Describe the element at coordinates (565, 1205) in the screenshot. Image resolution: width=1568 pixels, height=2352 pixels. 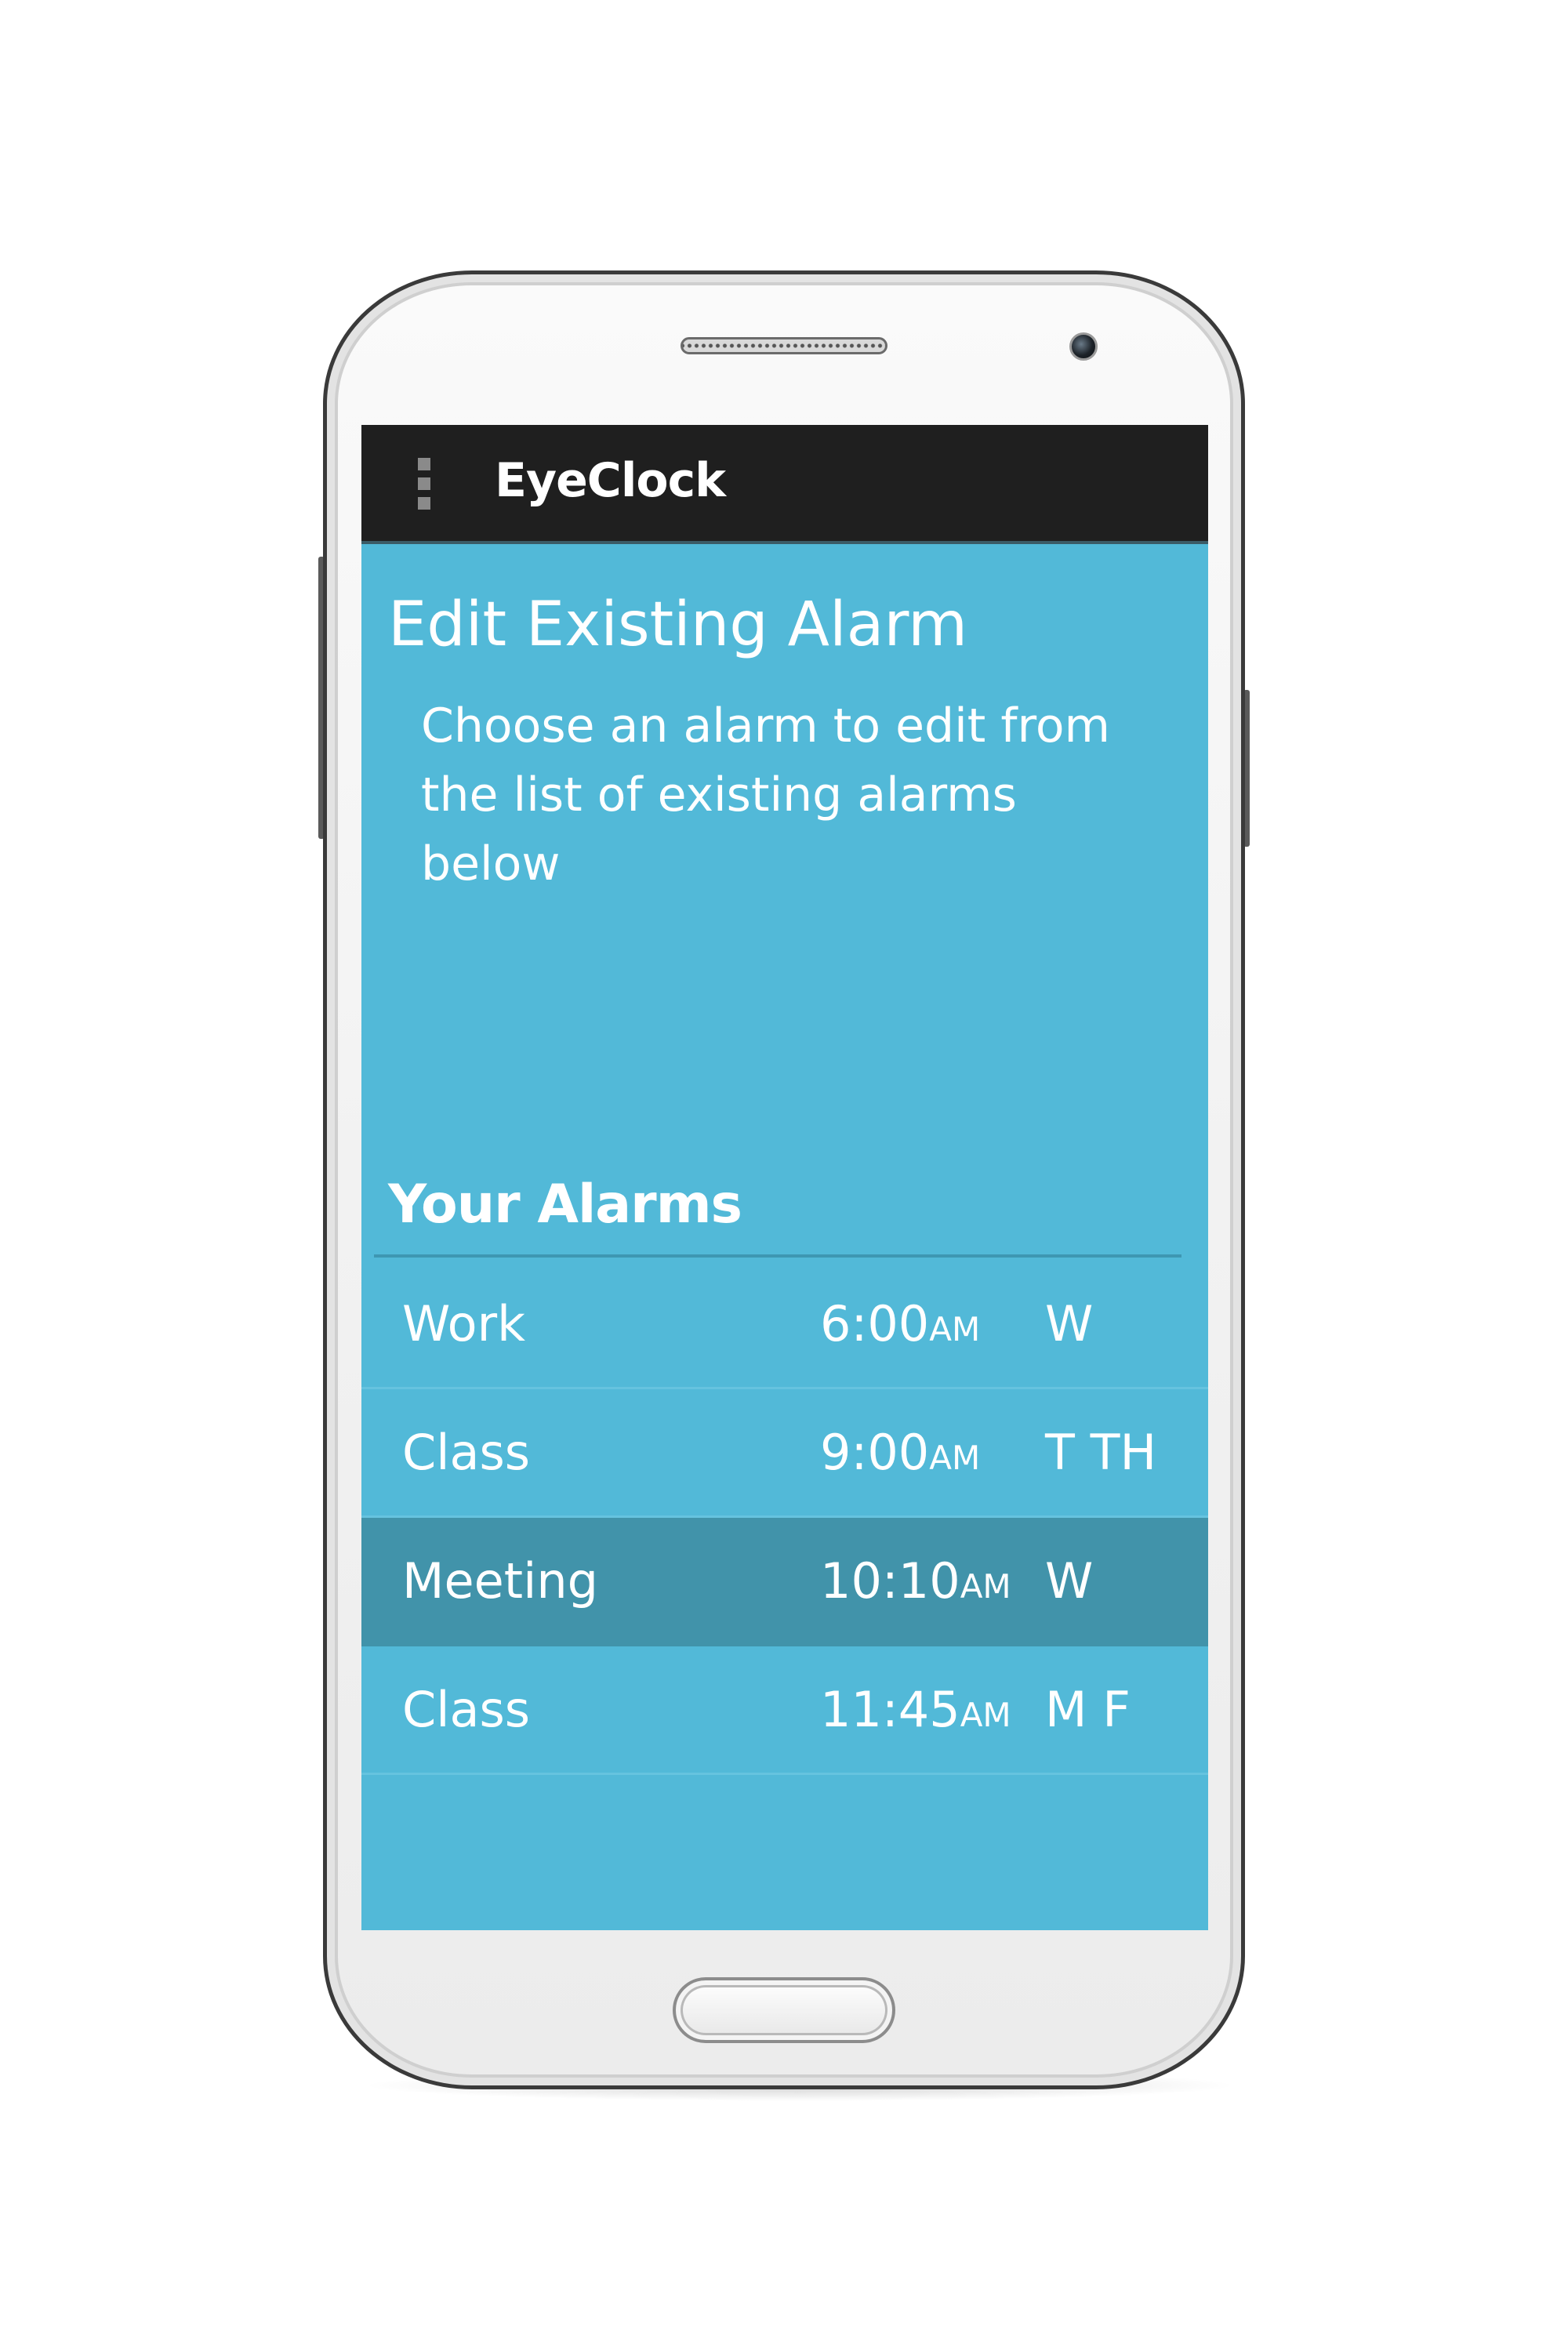
I see `alarms-heading: Your Alarms` at that location.